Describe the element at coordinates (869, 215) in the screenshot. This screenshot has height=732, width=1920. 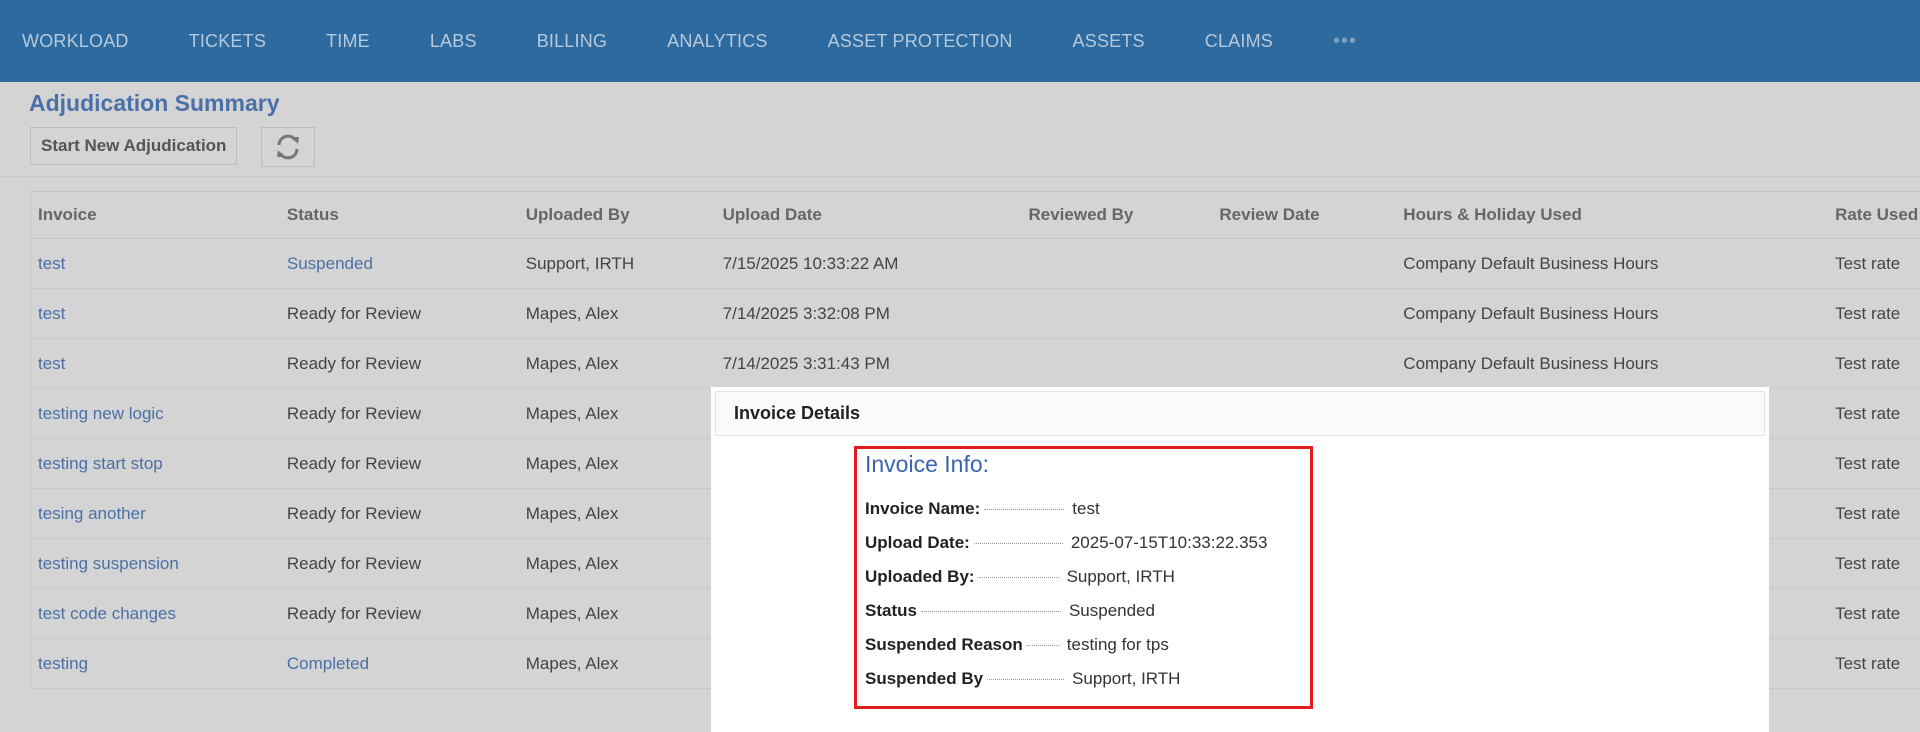
I see `column-header-upload-date: Upload Date` at that location.